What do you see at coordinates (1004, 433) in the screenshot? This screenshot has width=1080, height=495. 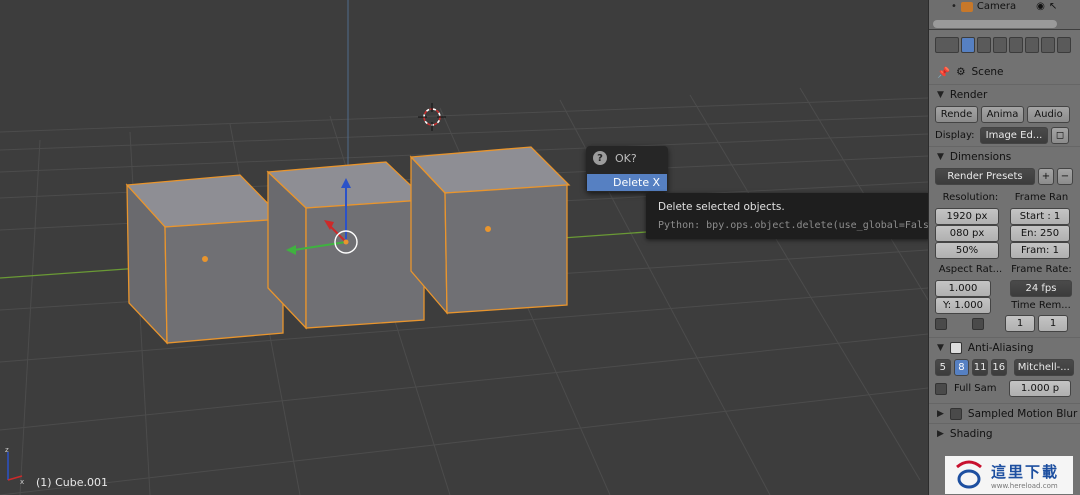 I see `shading-section-header: ▶ Shading` at bounding box center [1004, 433].